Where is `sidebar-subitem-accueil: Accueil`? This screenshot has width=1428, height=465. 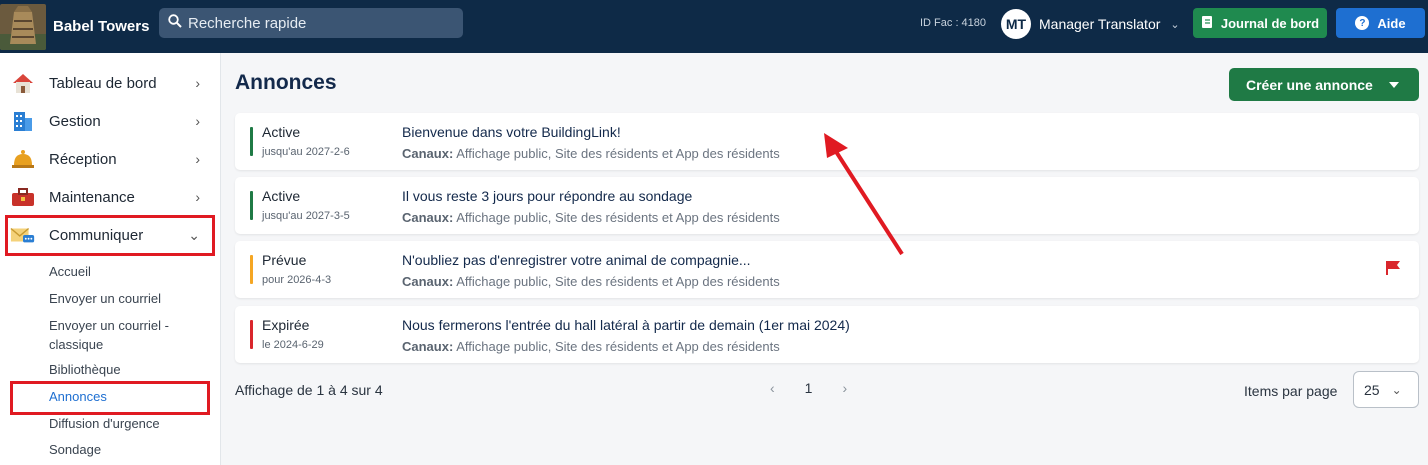 sidebar-subitem-accueil: Accueil is located at coordinates (70, 271).